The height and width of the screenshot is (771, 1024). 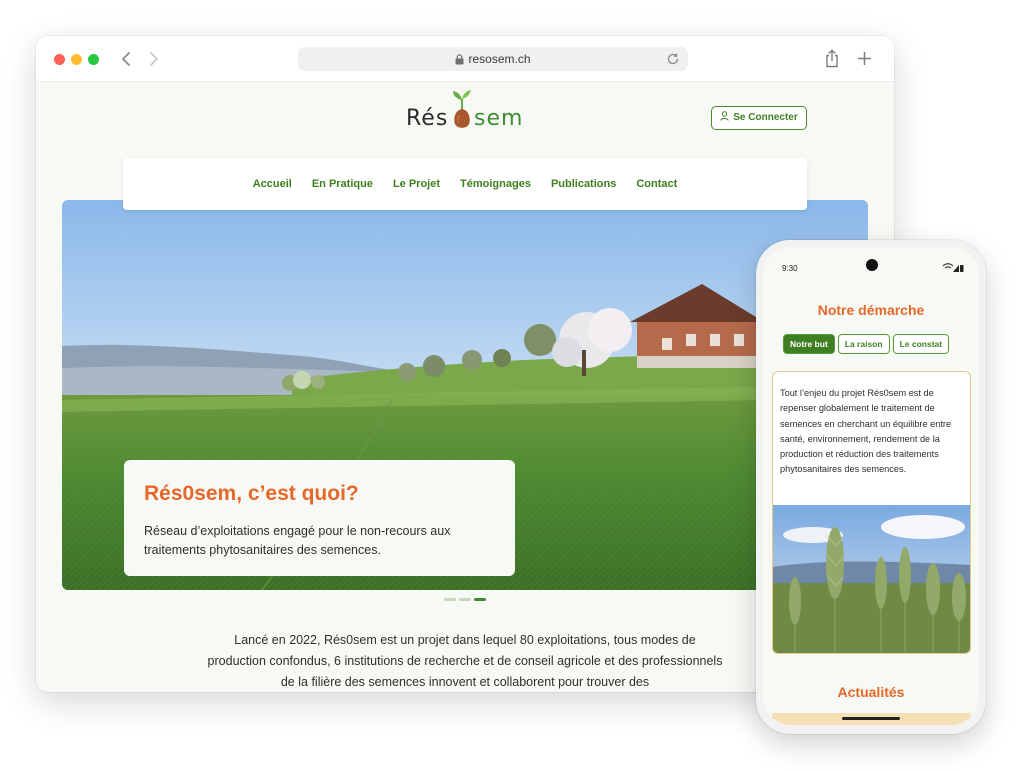 I want to click on site-logo: Rés sem, so click(x=466, y=110).